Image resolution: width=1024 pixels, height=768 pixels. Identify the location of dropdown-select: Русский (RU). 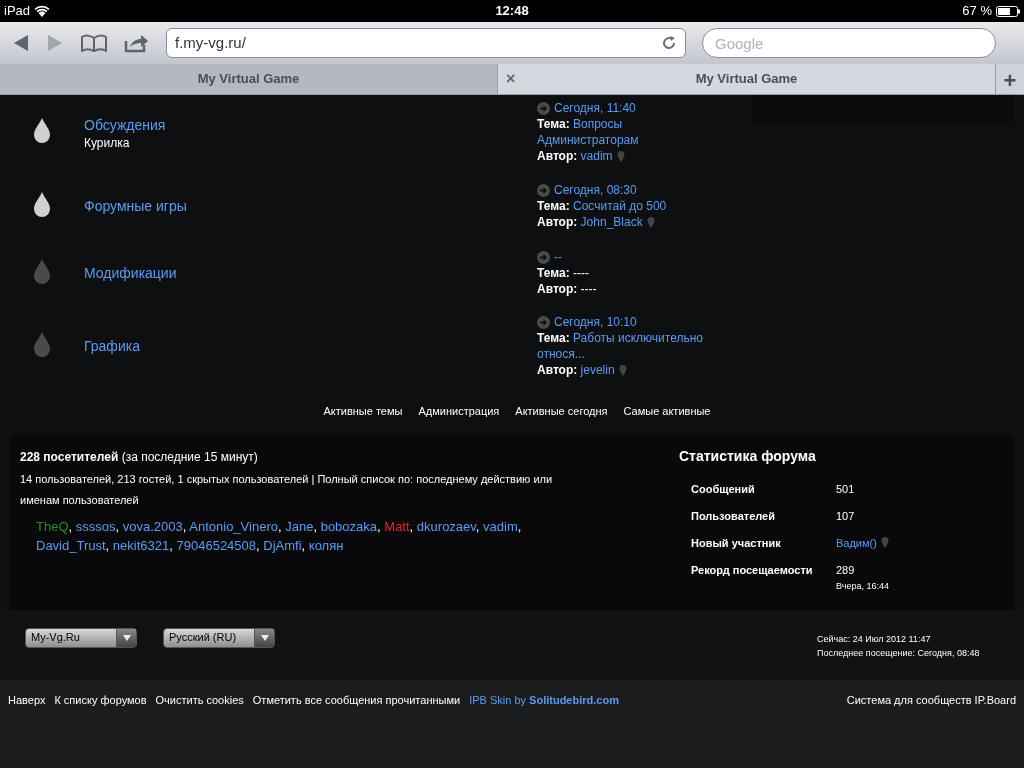
(219, 637).